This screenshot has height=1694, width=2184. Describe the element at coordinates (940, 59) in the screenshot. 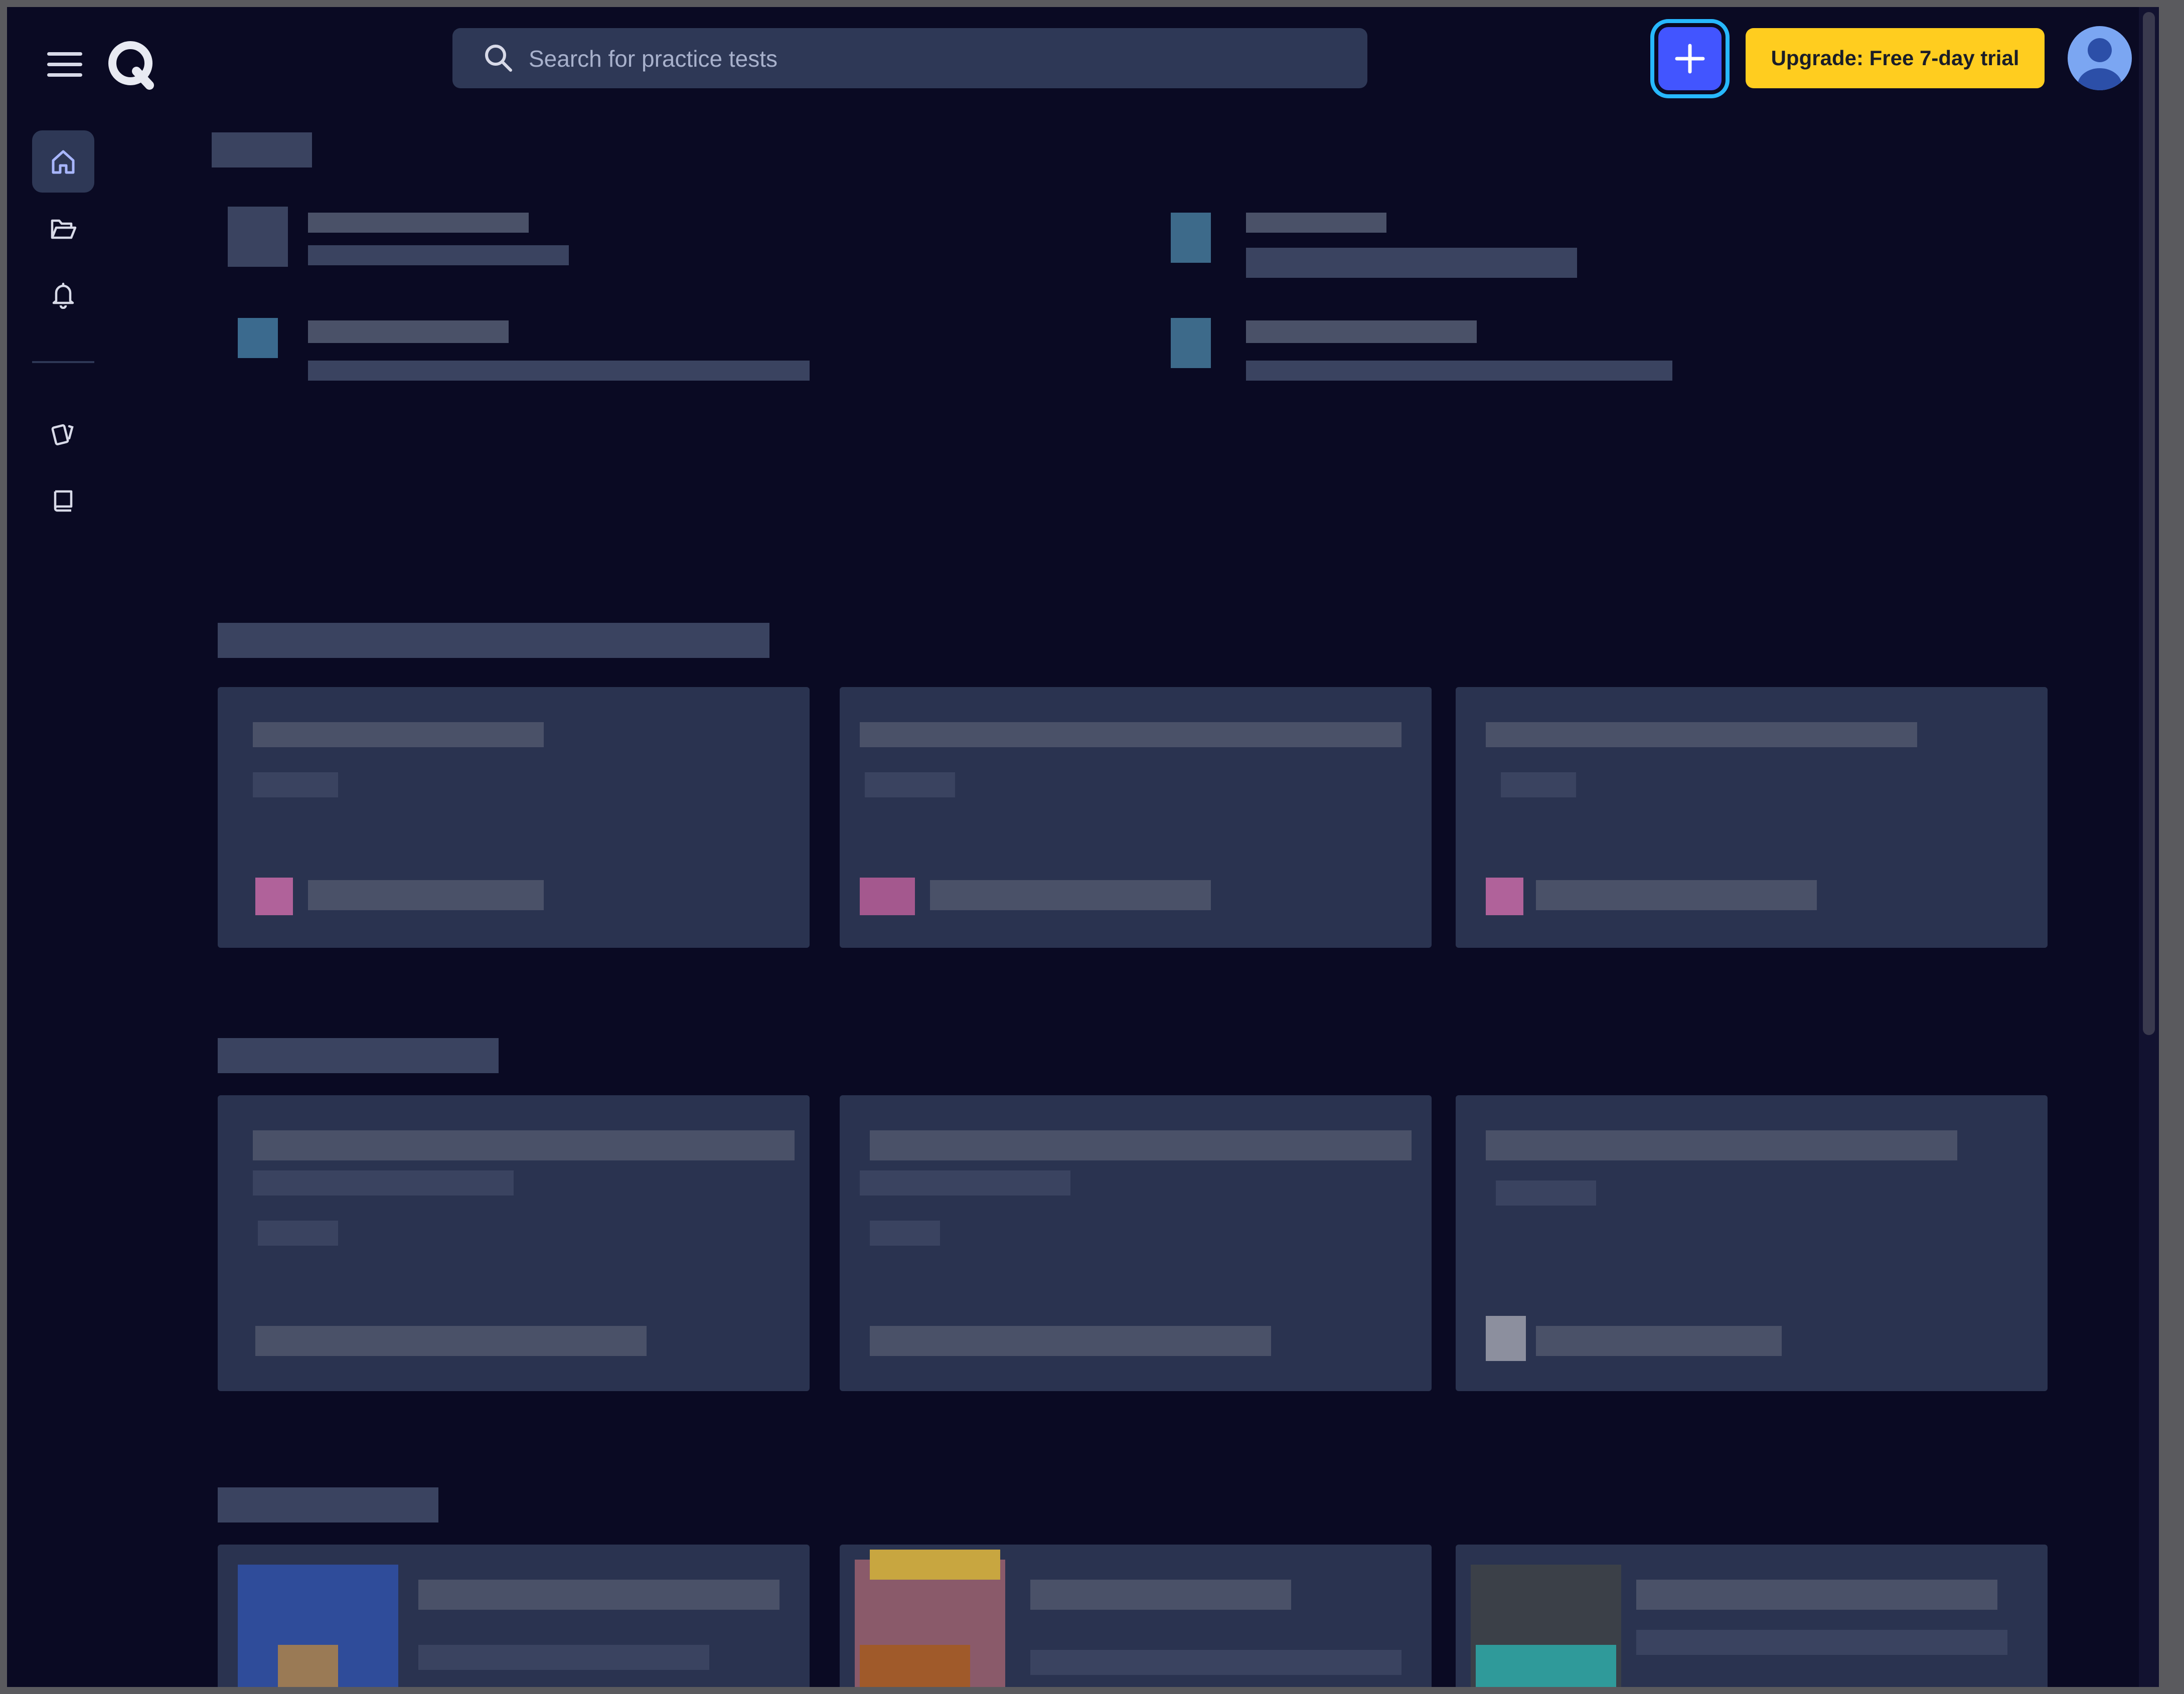

I see `search-input` at that location.